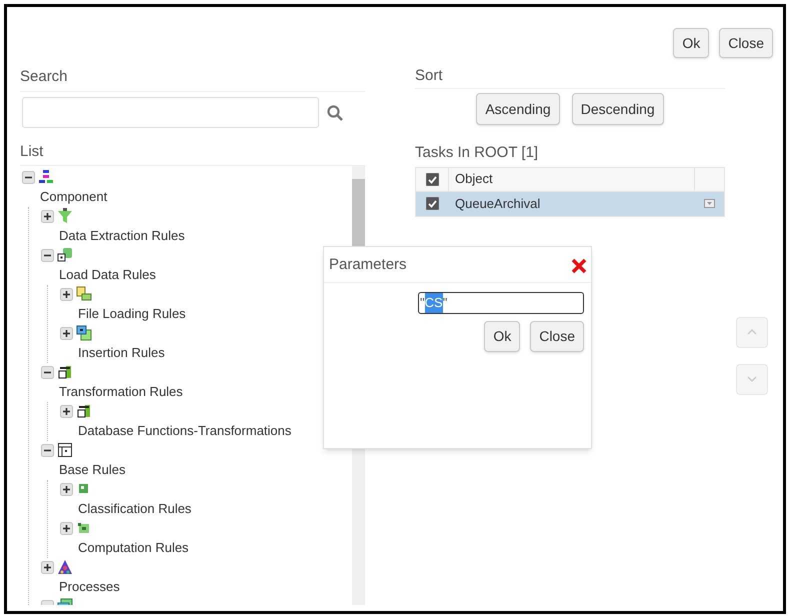 This screenshot has width=789, height=616. What do you see at coordinates (44, 76) in the screenshot?
I see `search-label: Search` at bounding box center [44, 76].